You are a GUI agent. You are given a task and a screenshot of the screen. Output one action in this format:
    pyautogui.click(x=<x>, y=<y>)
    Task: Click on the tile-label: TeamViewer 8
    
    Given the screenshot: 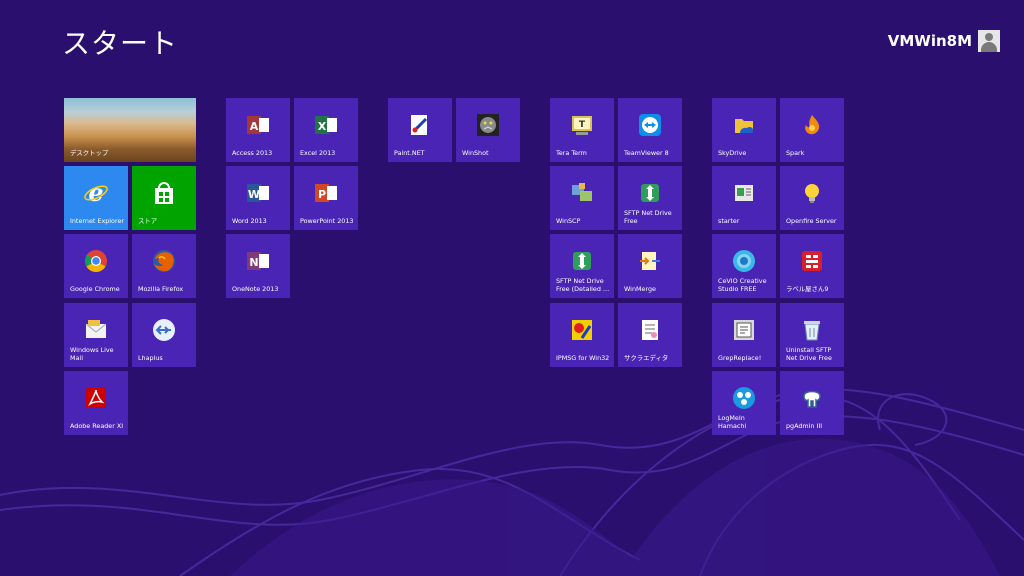 What is the action you would take?
    pyautogui.click(x=646, y=153)
    